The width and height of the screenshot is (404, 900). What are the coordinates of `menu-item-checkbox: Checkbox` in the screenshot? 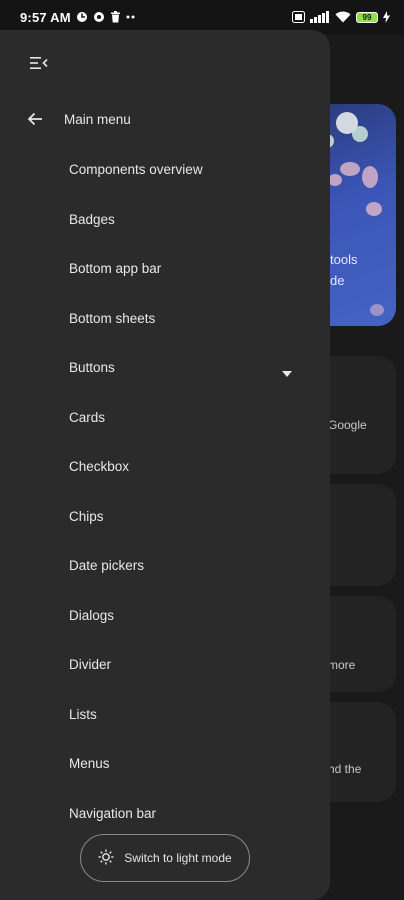 It's located at (165, 467).